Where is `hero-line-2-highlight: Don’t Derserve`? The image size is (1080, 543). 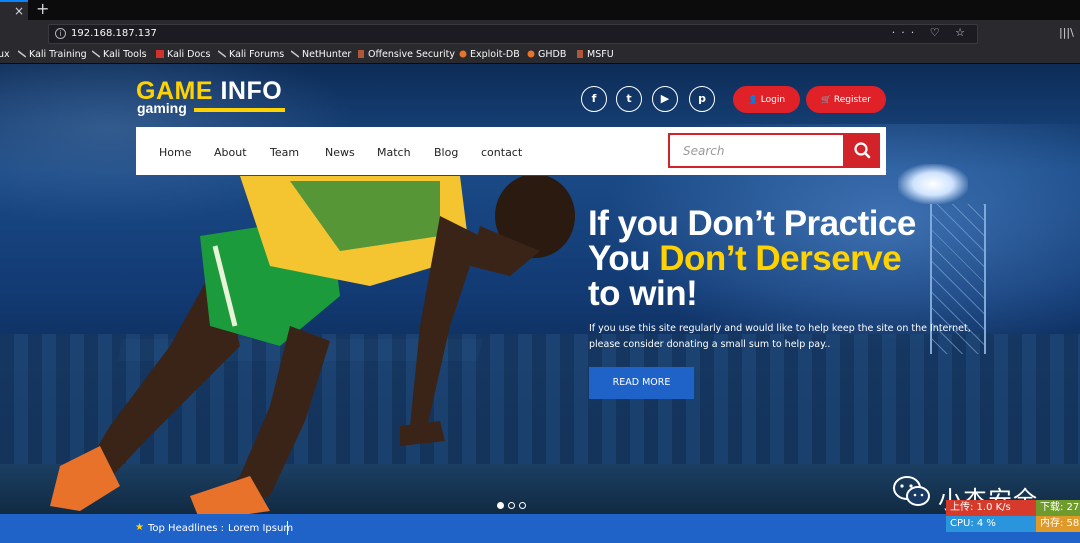
hero-line-2-highlight: Don’t Derserve is located at coordinates (780, 258).